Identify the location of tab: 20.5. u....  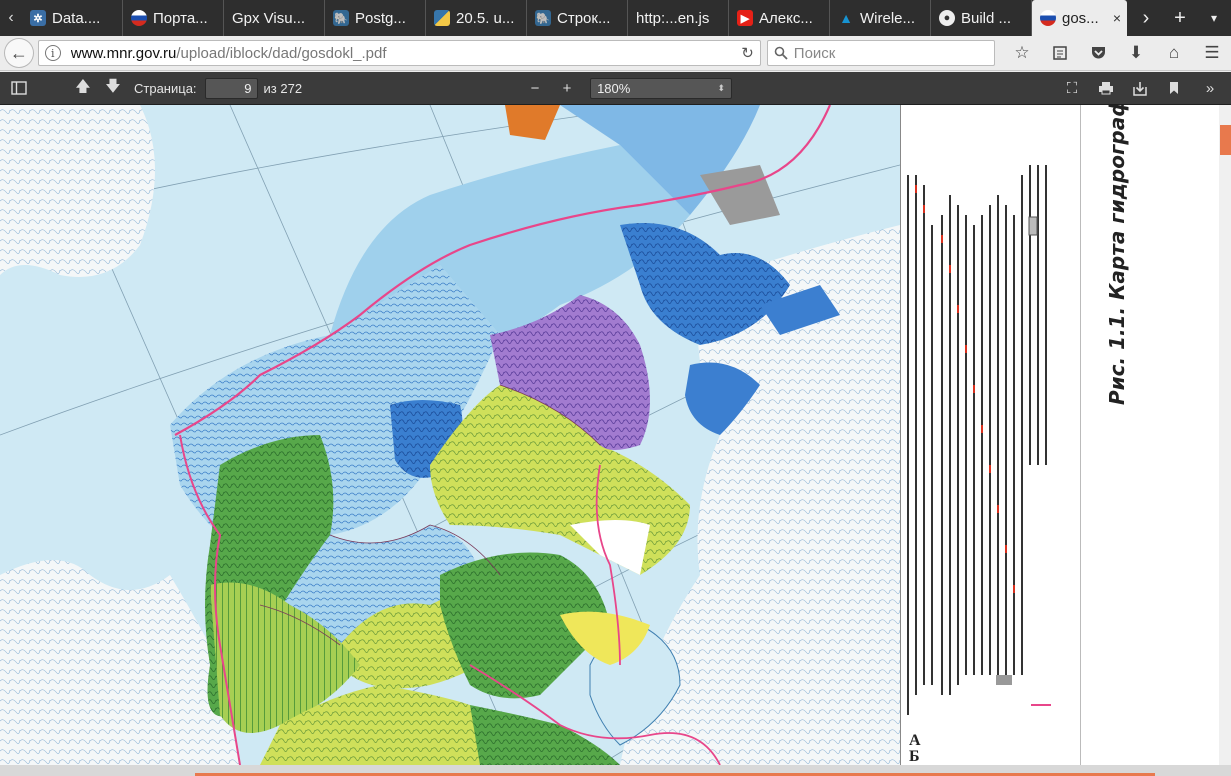
(476, 18).